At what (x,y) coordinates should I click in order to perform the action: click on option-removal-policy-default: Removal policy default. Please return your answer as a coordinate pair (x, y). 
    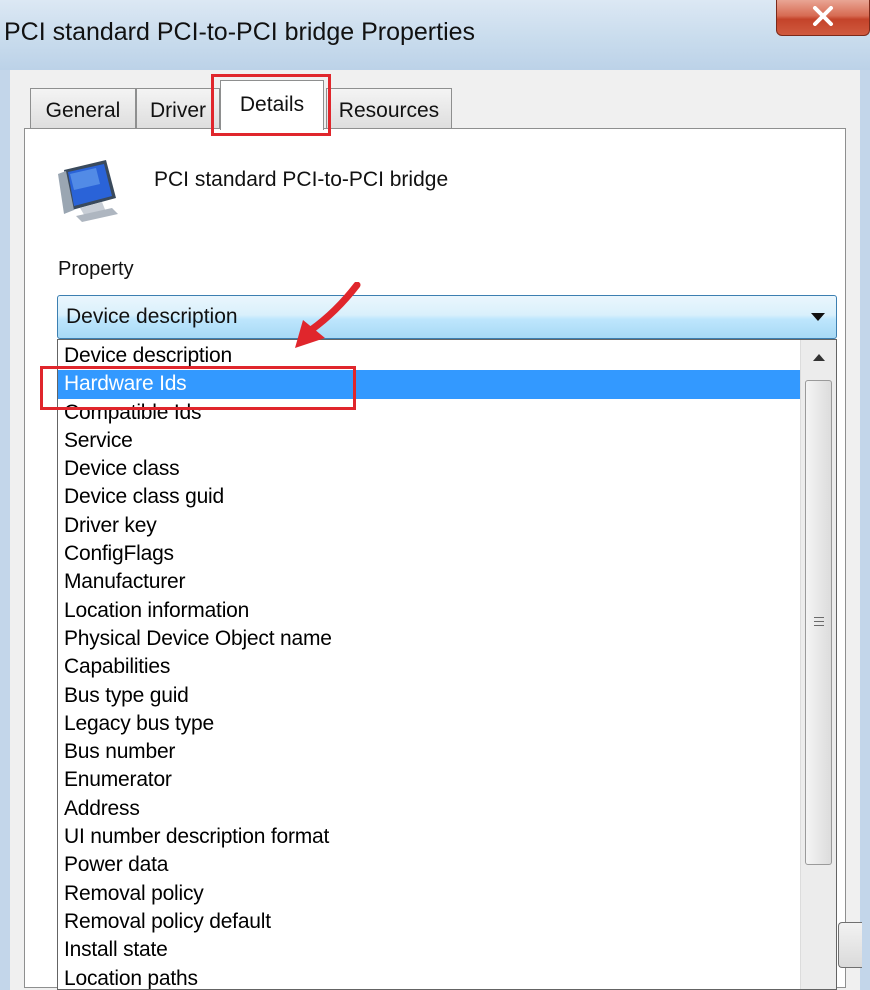
    Looking at the image, I should click on (429, 922).